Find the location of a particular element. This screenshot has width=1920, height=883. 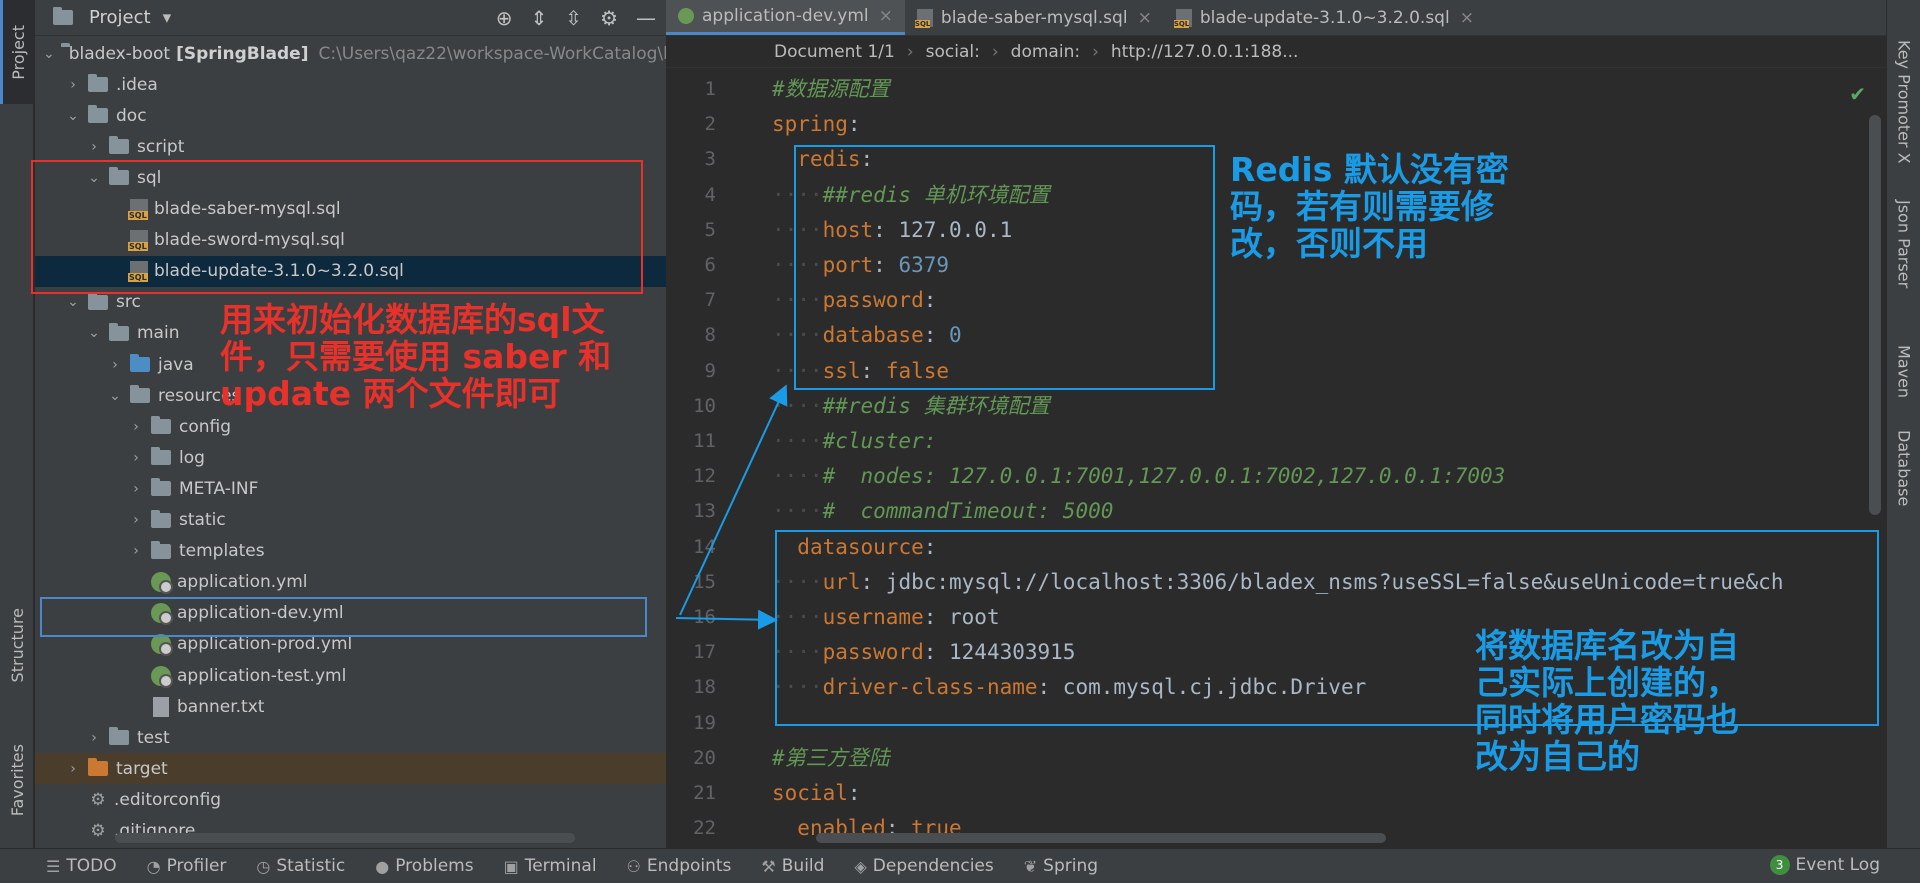

breadcrumb-item: Document 1/1 is located at coordinates (834, 52).